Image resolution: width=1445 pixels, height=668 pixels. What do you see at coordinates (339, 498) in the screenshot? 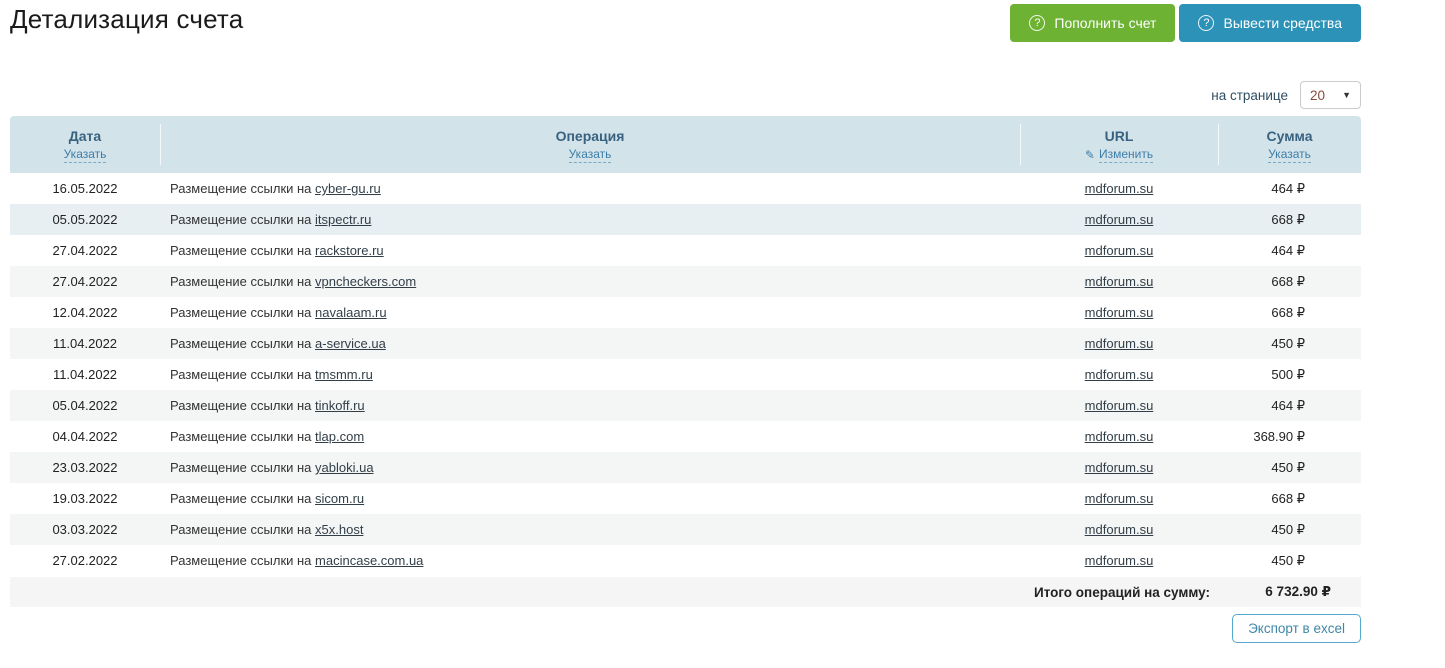
I see `site-link: sicom.ru` at bounding box center [339, 498].